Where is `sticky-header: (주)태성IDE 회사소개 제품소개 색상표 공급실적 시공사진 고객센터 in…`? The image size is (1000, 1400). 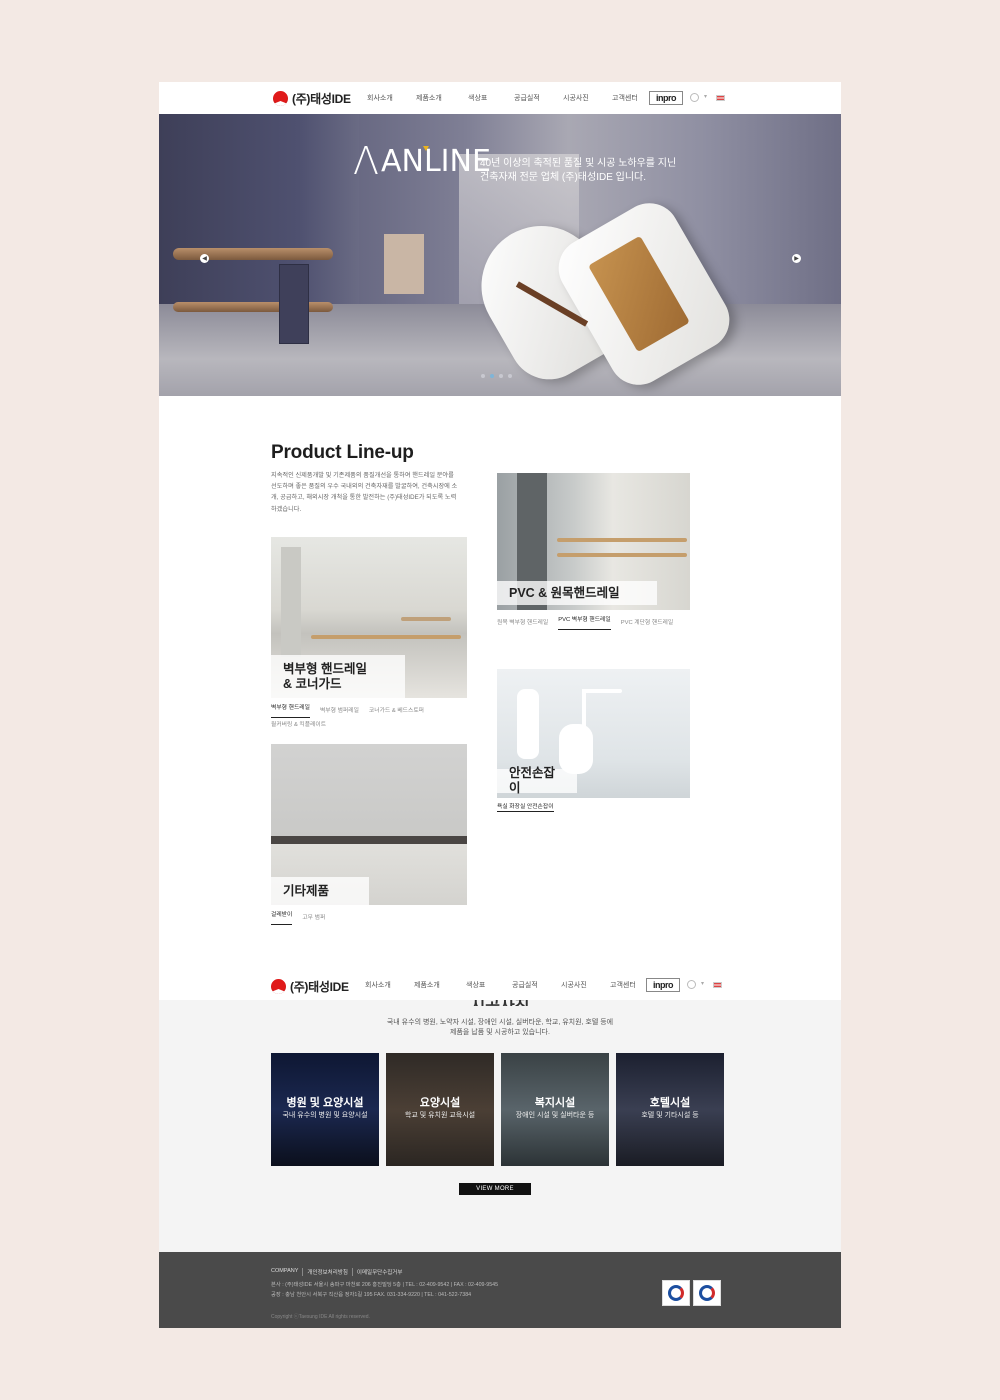
sticky-header: (주)태성IDE 회사소개 제품소개 색상표 공급실적 시공사진 고객센터 in… is located at coordinates (500, 985).